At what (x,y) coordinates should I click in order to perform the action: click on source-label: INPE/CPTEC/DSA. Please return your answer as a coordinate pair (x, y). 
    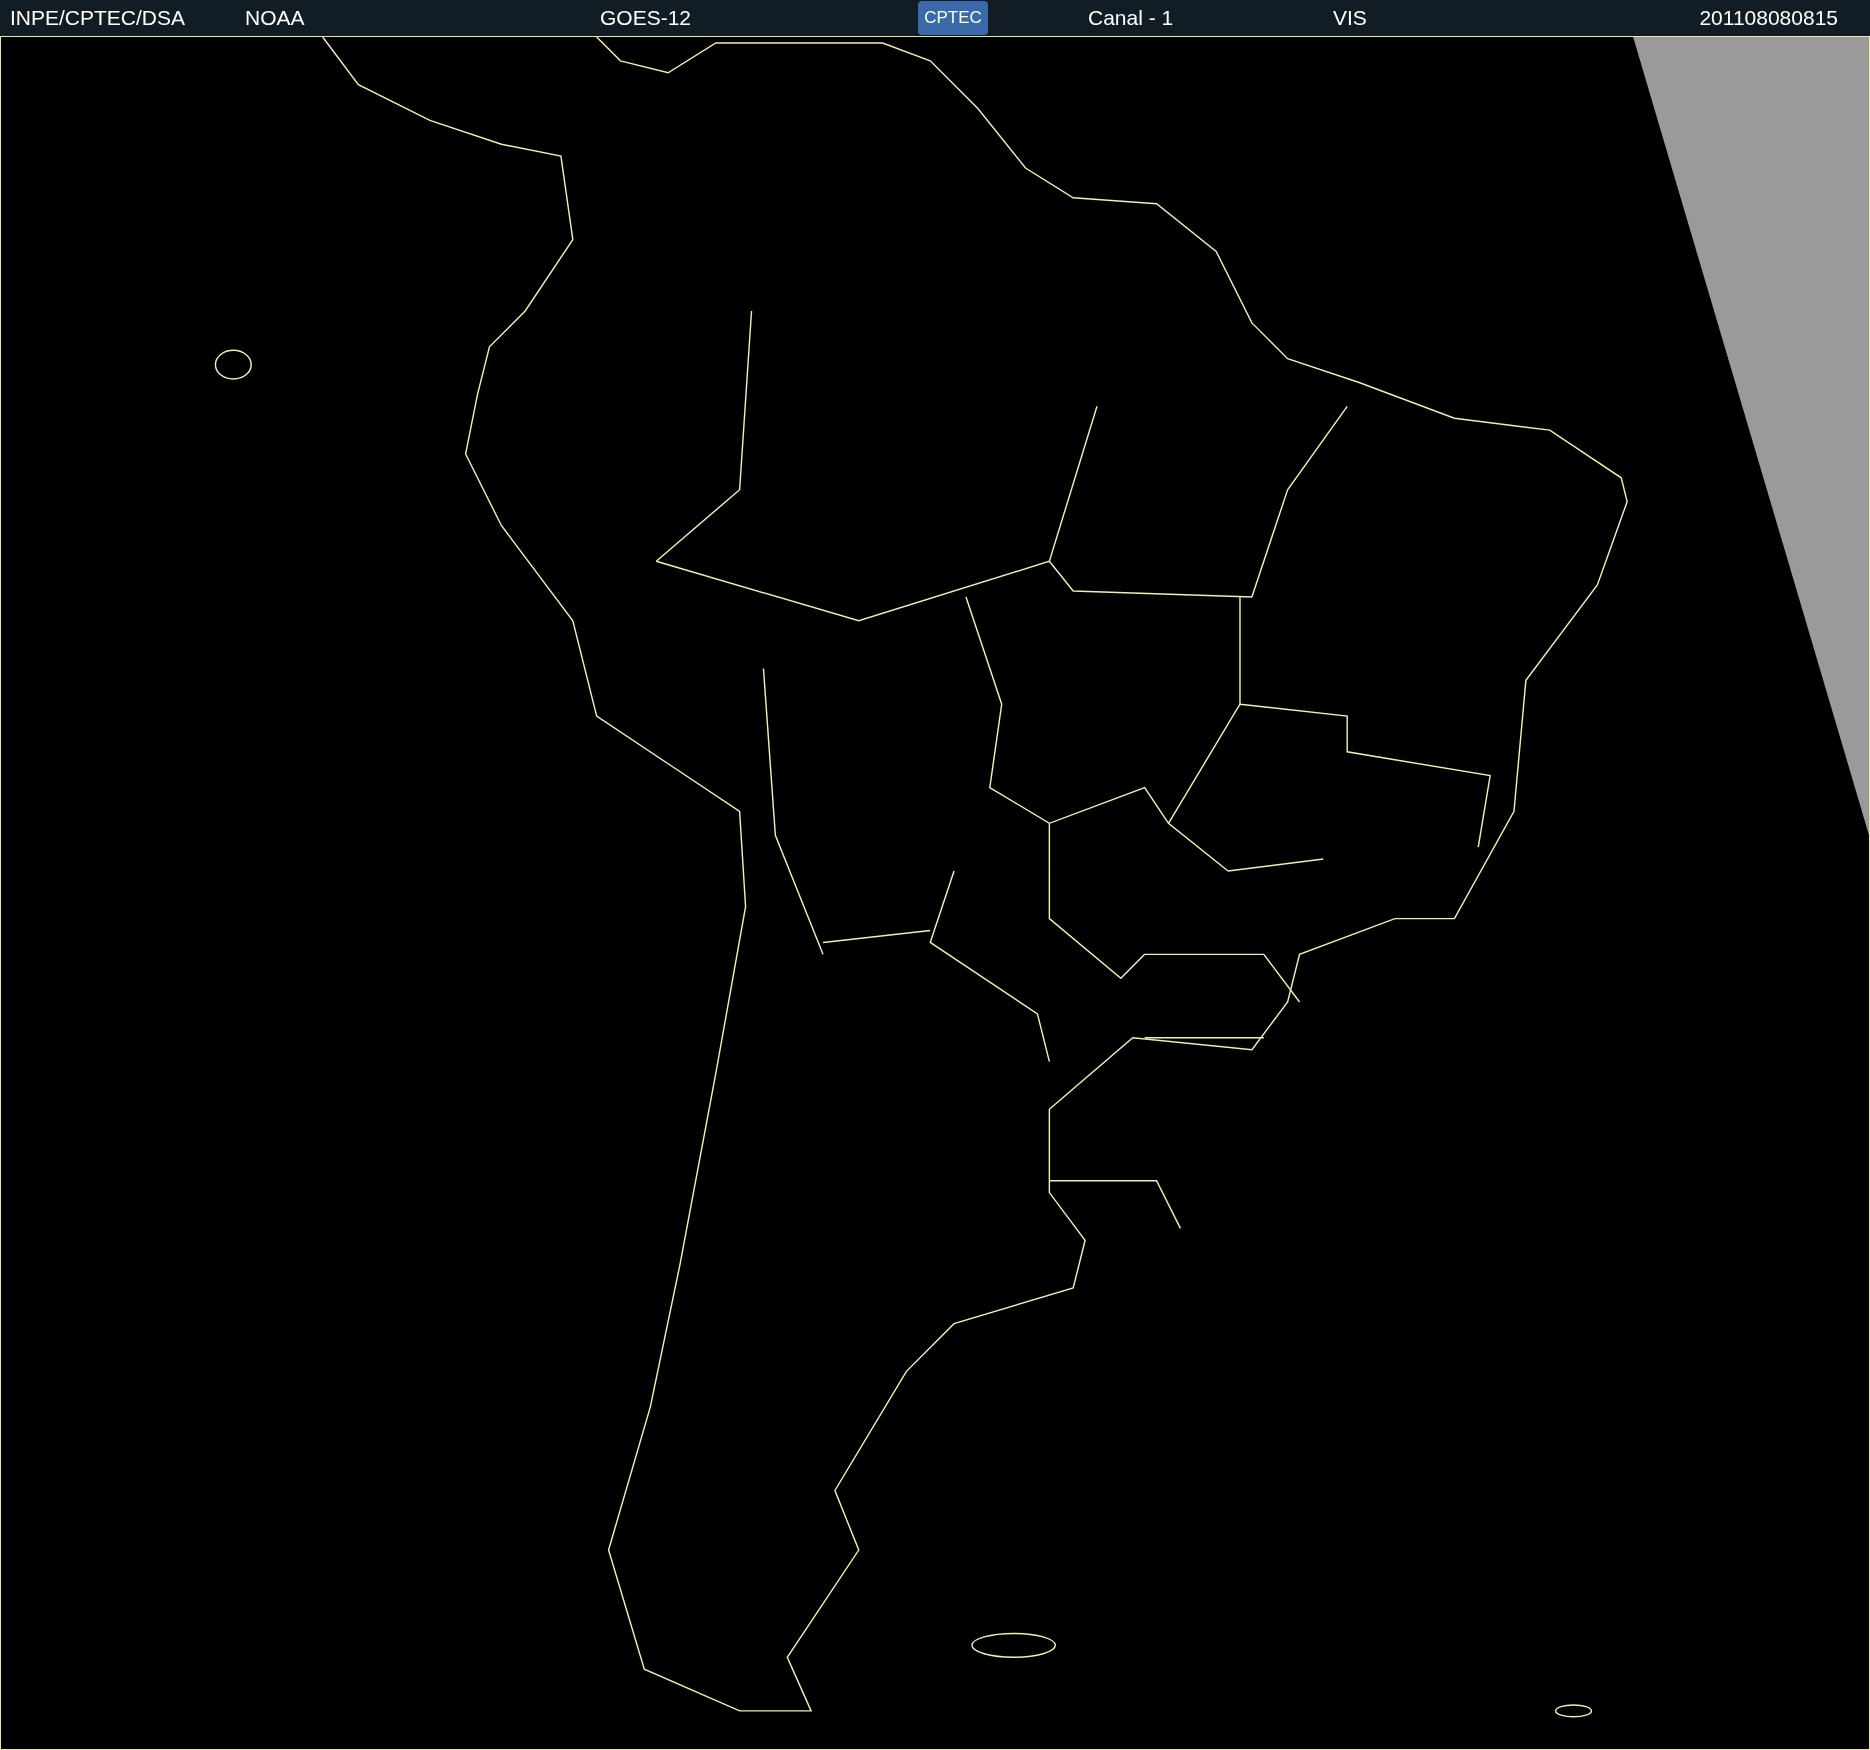
    Looking at the image, I should click on (98, 18).